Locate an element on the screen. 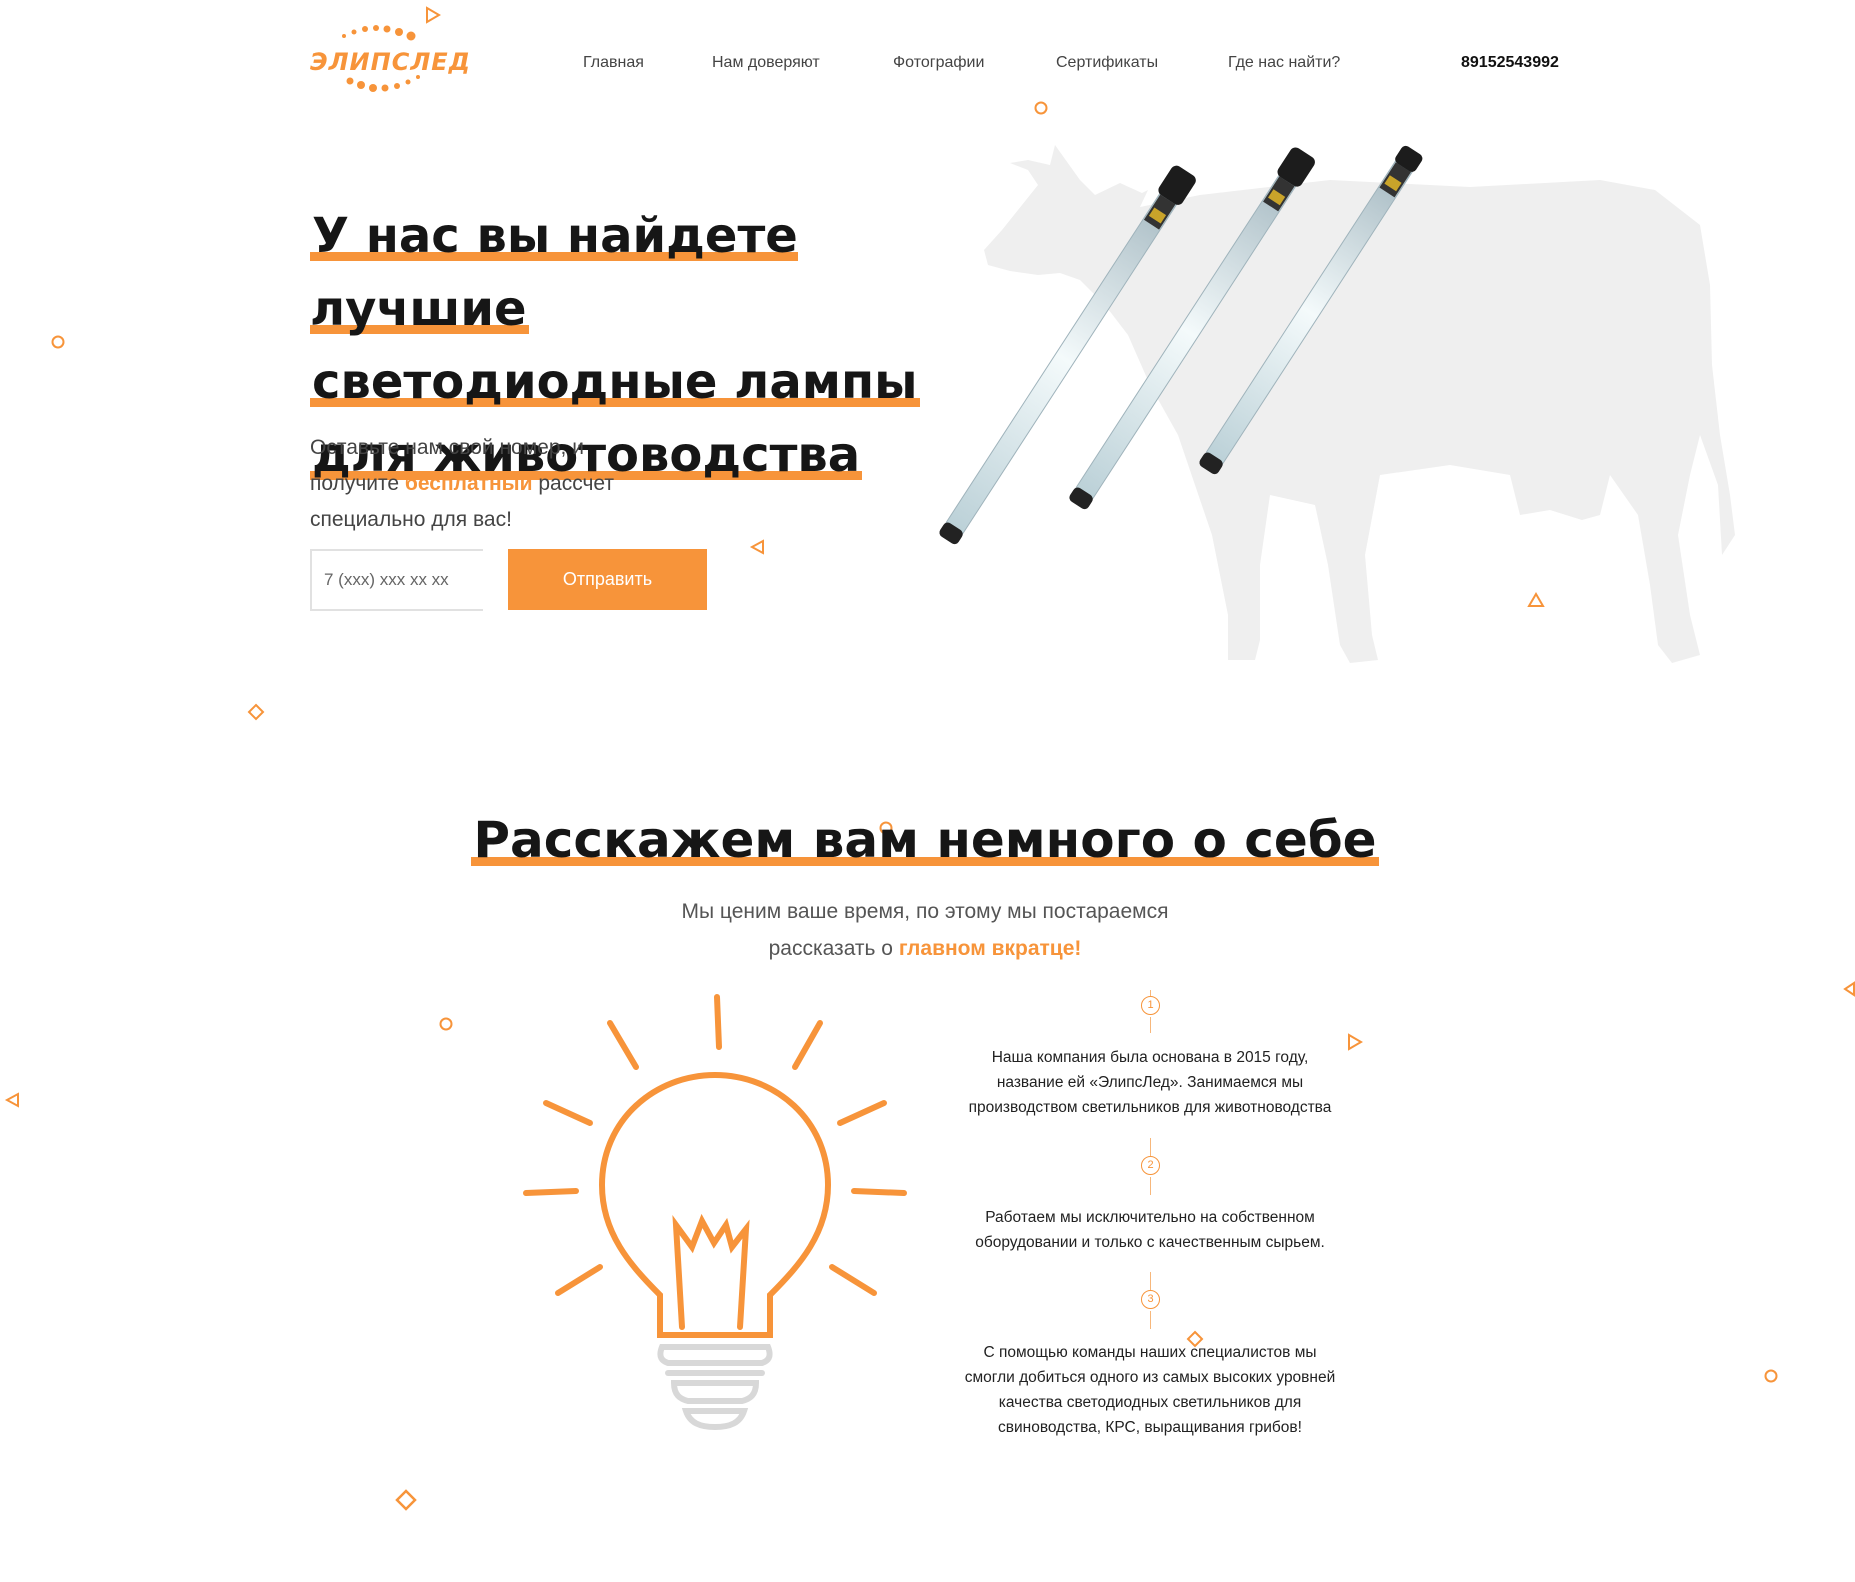  phone-input is located at coordinates (396, 580).